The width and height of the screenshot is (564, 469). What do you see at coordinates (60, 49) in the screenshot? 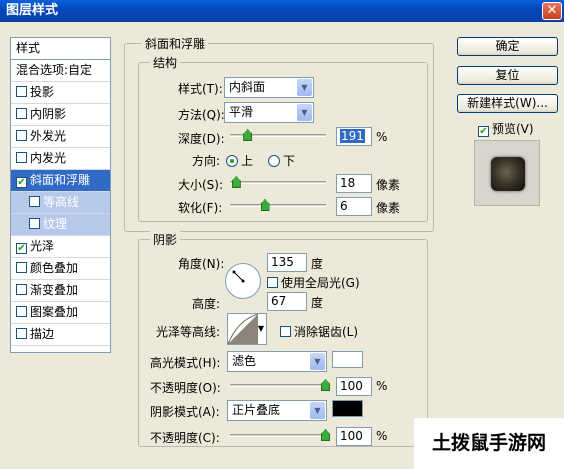
I see `style-list-header: 样式` at bounding box center [60, 49].